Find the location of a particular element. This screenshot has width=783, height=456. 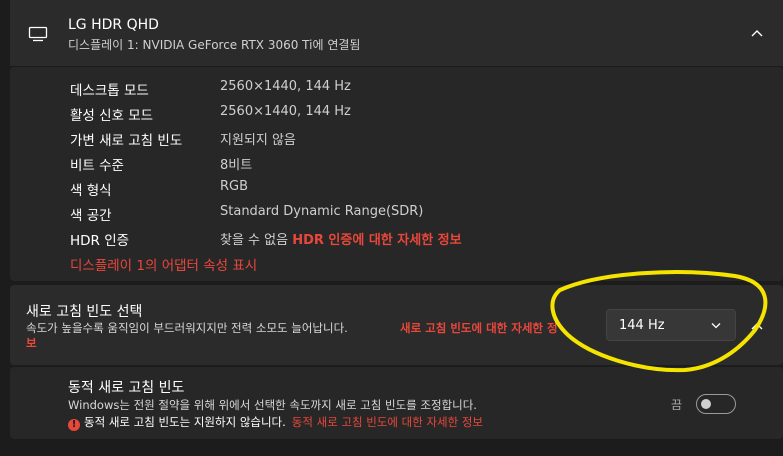

refresh-rate-dropdown: 144 Hz is located at coordinates (671, 325).